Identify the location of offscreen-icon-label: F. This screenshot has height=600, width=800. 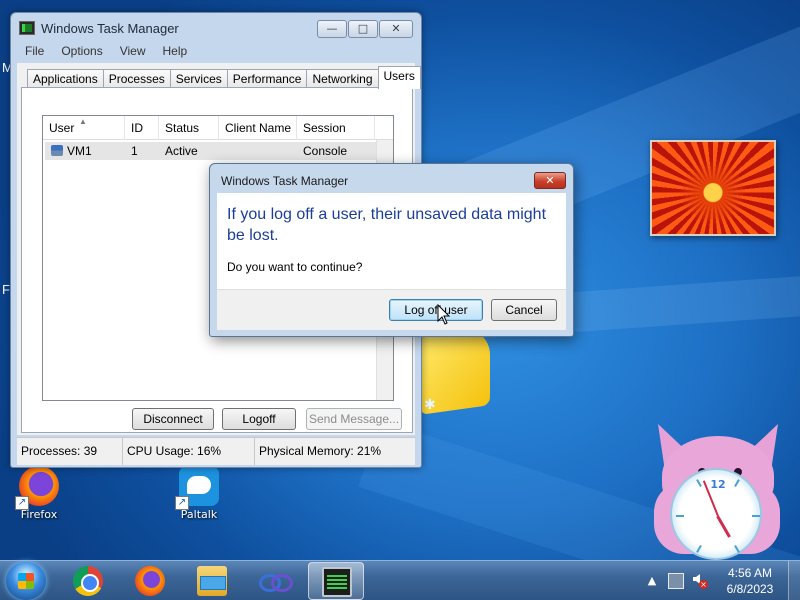
(6, 289).